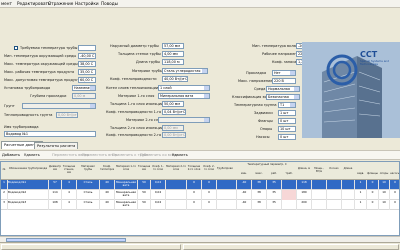 Image resolution: width=400 pixels, height=250 pixels. I want to click on cell-insulation: Минеральная вата, so click(126, 195).